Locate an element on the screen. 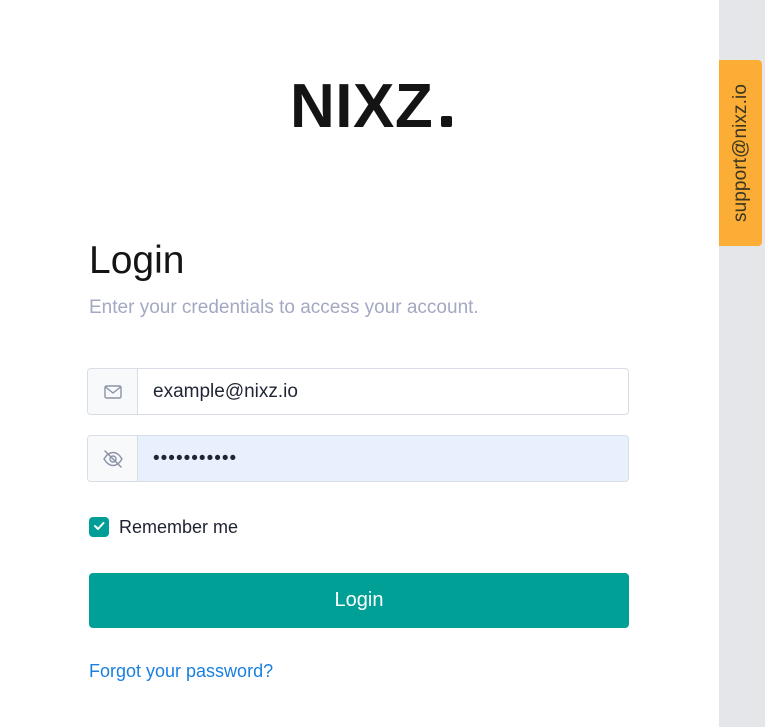 The image size is (765, 727). forgot-password-link: Forgot your password? is located at coordinates (181, 671).